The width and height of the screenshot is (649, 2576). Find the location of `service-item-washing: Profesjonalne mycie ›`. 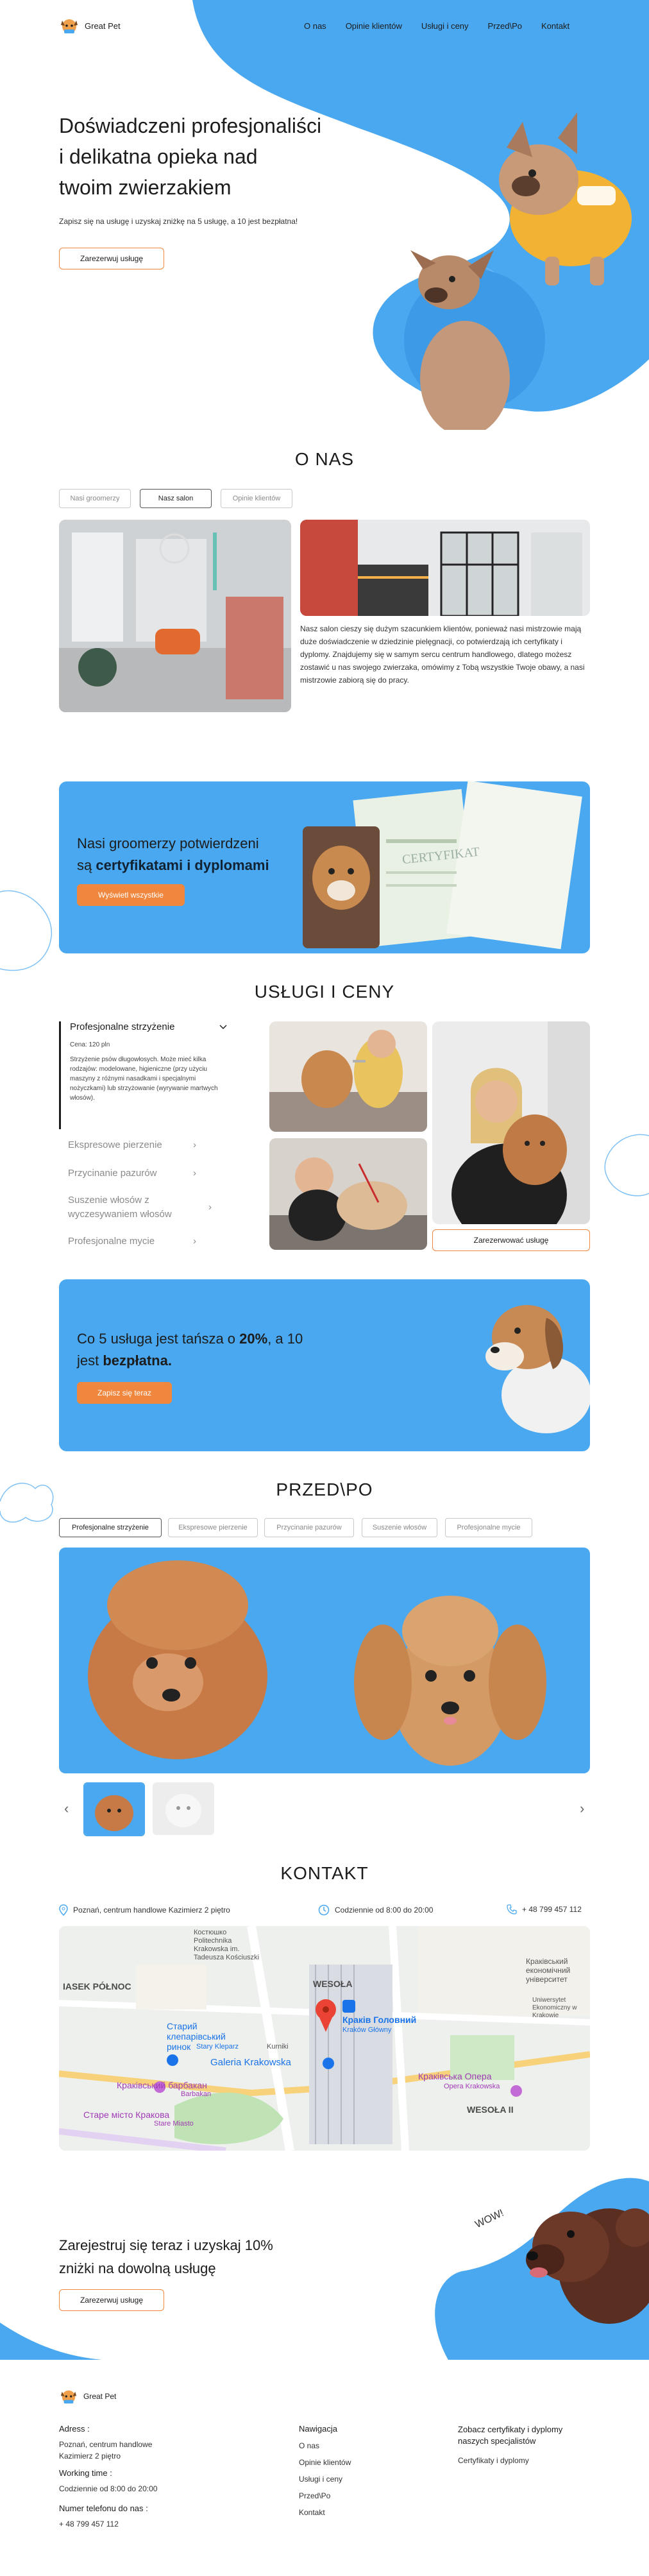

service-item-washing: Profesjonalne mycie › is located at coordinates (132, 1241).